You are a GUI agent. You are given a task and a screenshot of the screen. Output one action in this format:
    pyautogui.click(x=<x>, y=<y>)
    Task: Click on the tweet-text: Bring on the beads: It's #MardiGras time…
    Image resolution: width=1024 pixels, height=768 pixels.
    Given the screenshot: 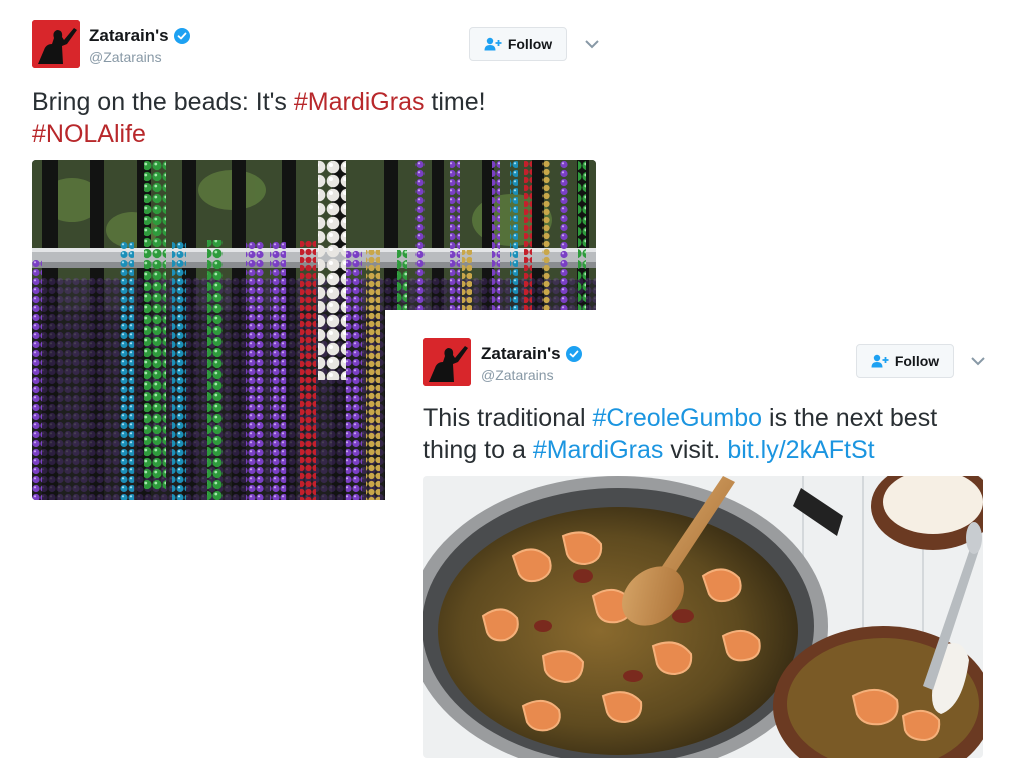 What is the action you would take?
    pyautogui.click(x=259, y=118)
    